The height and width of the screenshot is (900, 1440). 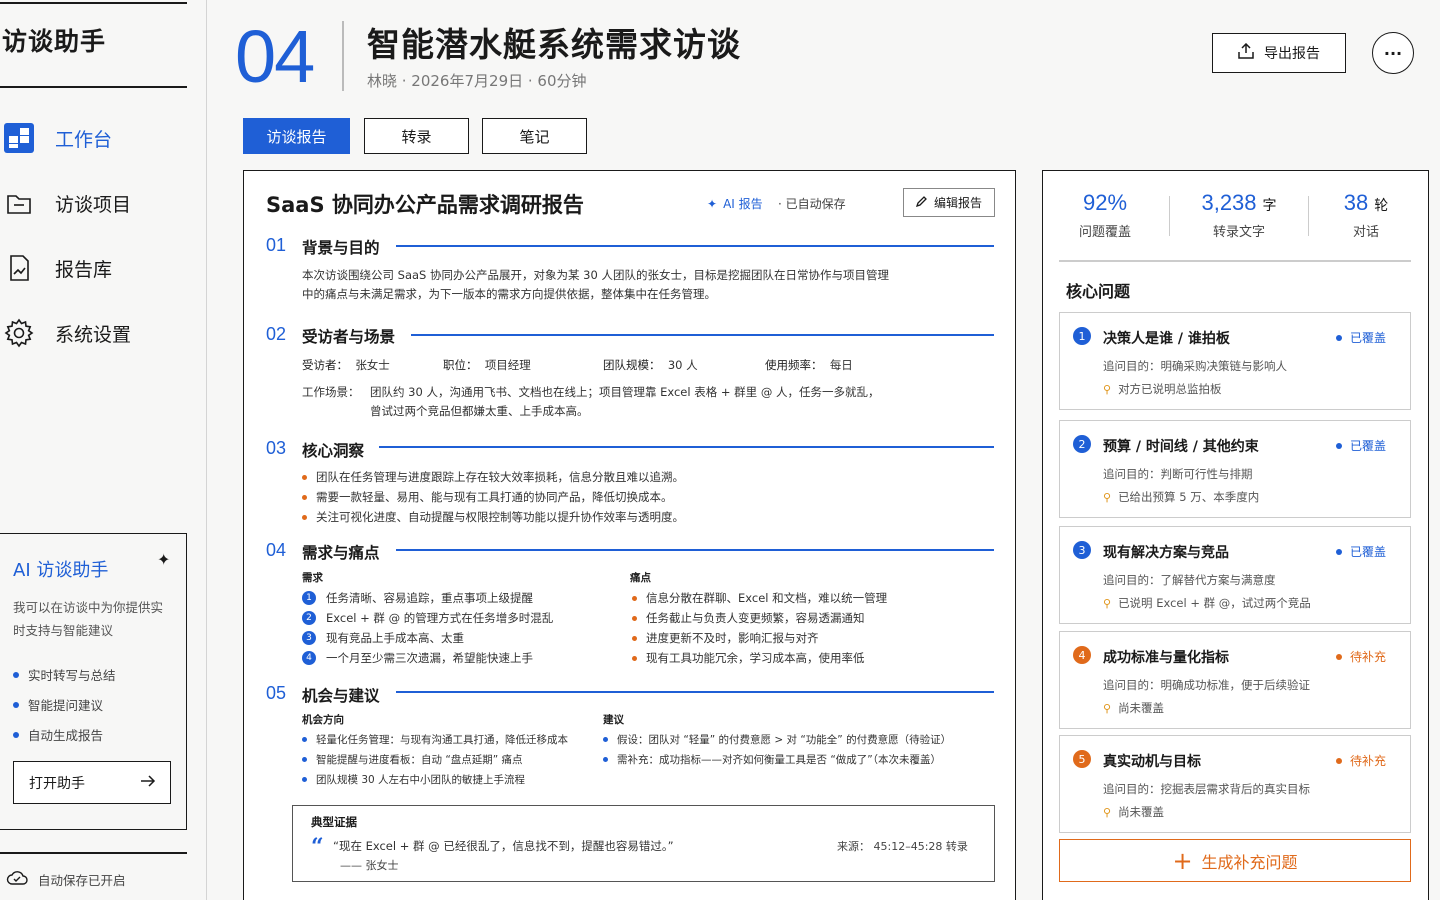 What do you see at coordinates (949, 202) in the screenshot?
I see `edit-report-button: 编辑报告` at bounding box center [949, 202].